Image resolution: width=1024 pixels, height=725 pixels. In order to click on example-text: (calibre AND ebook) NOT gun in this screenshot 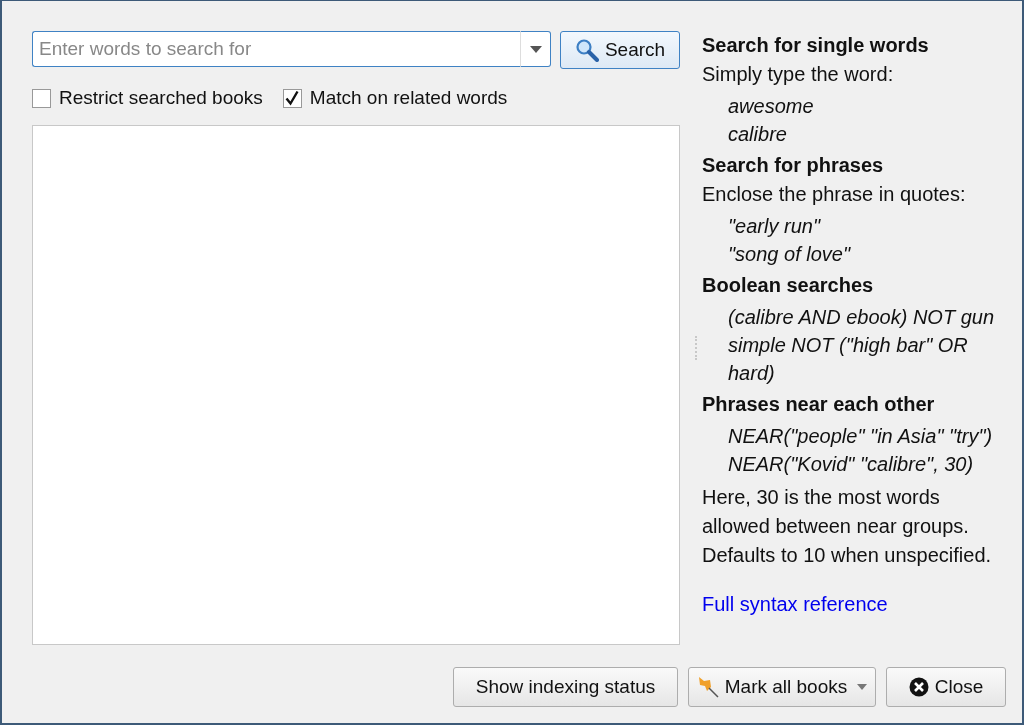, I will do `click(862, 317)`.